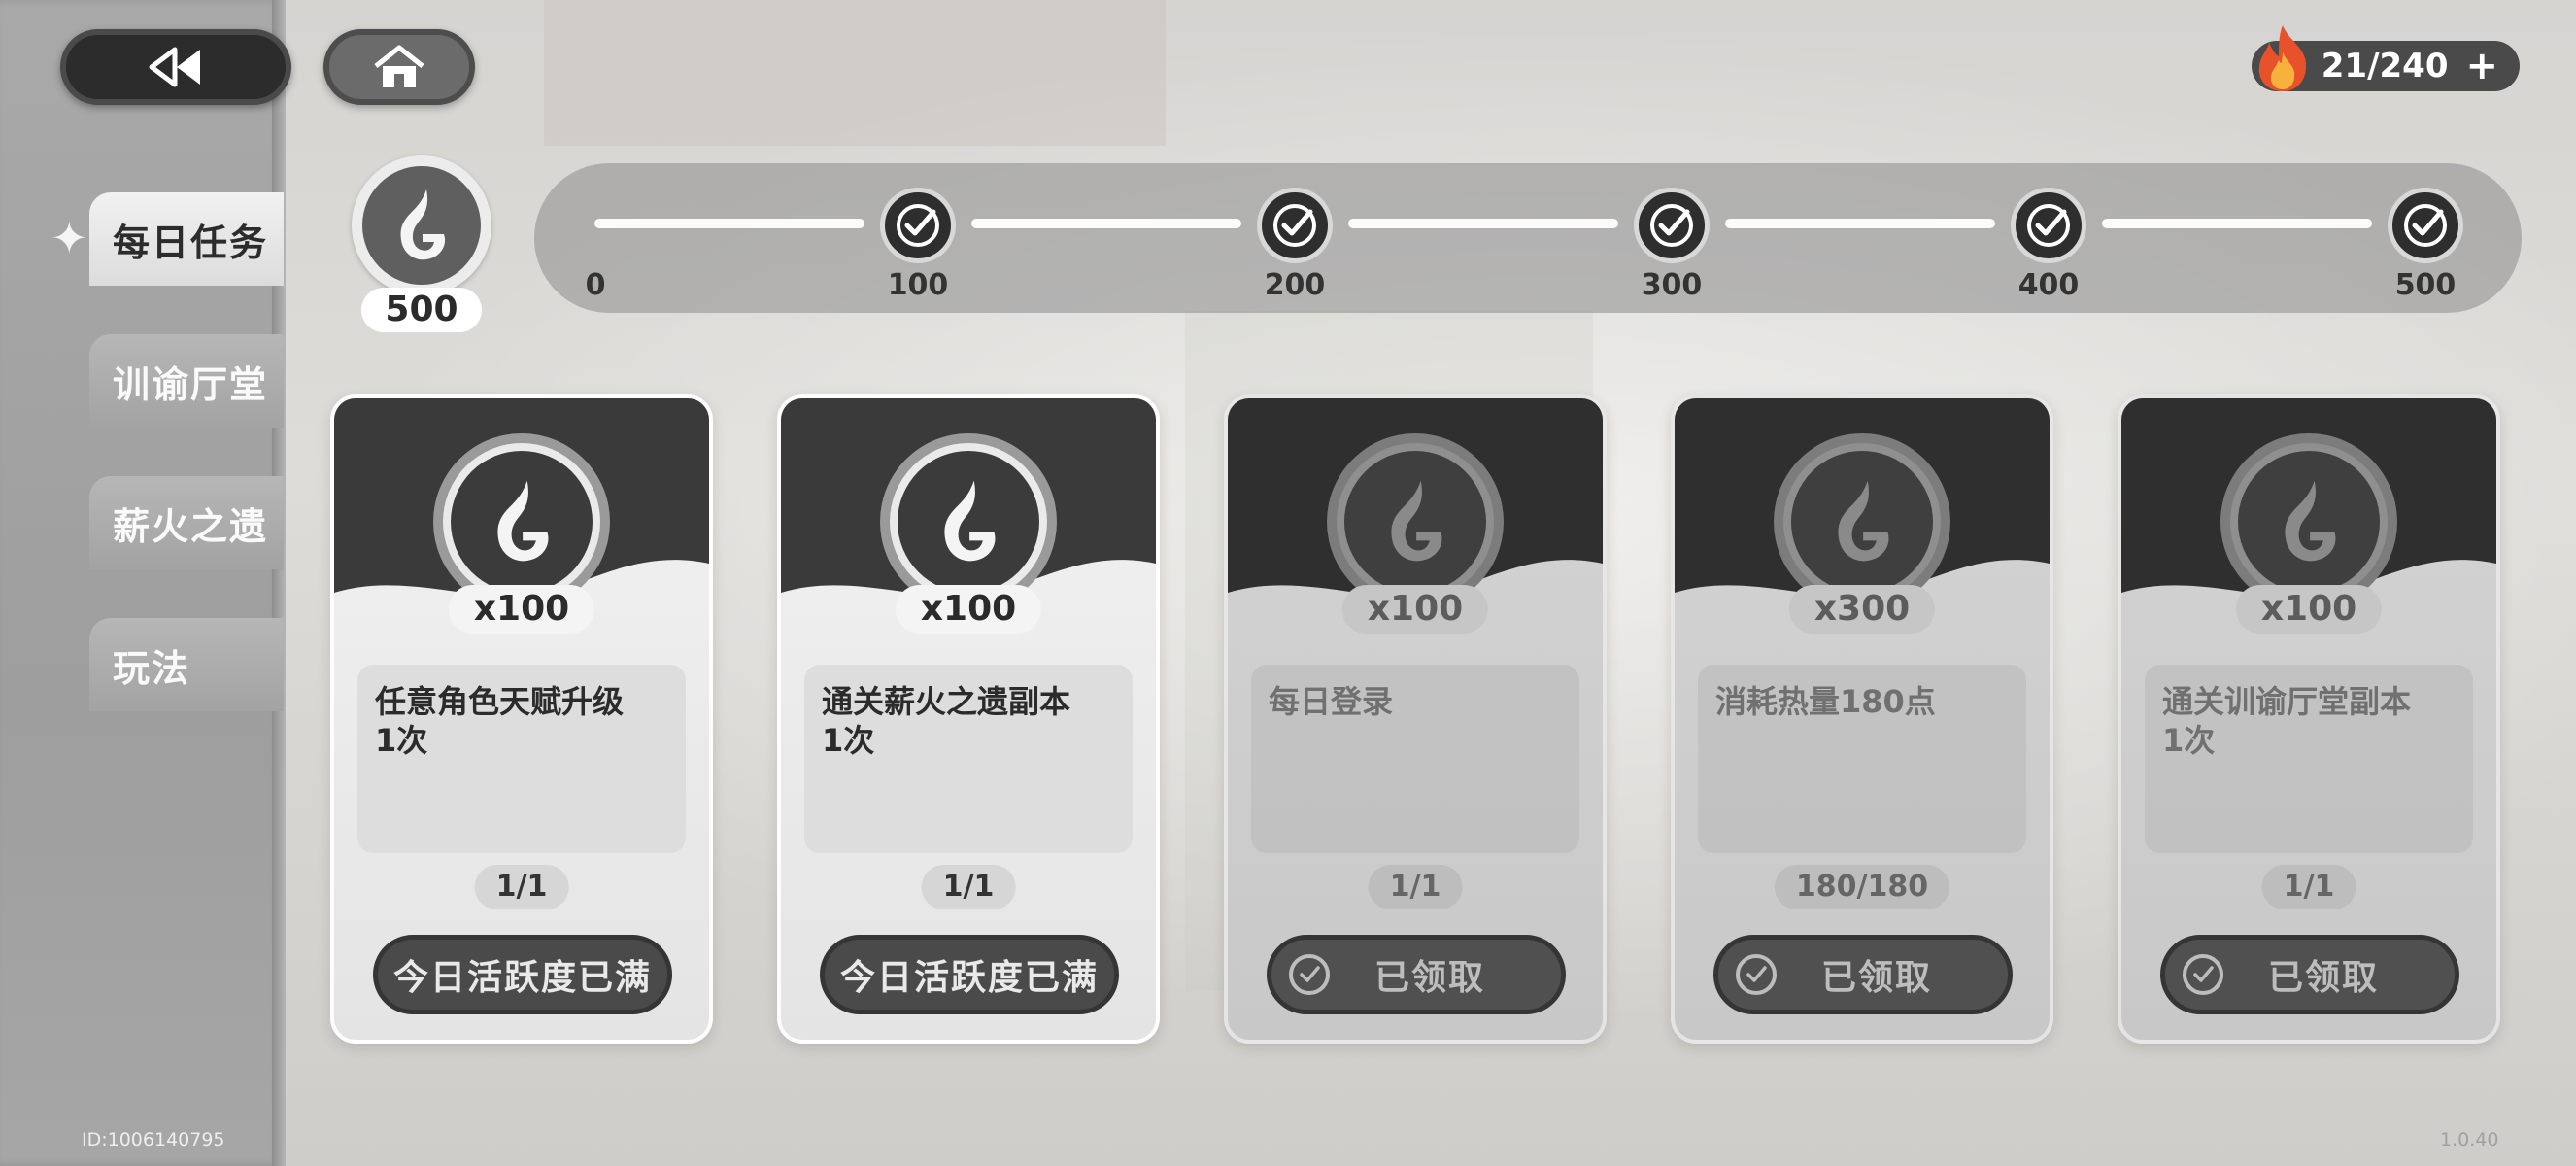 The height and width of the screenshot is (1166, 2576). What do you see at coordinates (153, 1139) in the screenshot?
I see `player-id: ID:1006140795` at bounding box center [153, 1139].